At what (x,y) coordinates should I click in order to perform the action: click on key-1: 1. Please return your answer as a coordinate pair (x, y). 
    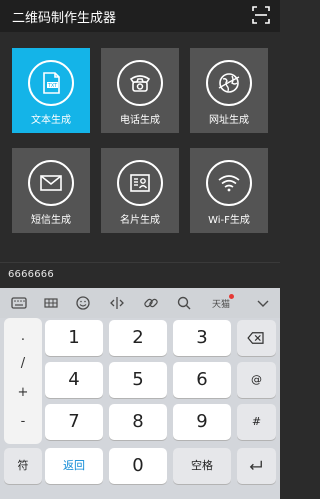
    Looking at the image, I should click on (74, 338).